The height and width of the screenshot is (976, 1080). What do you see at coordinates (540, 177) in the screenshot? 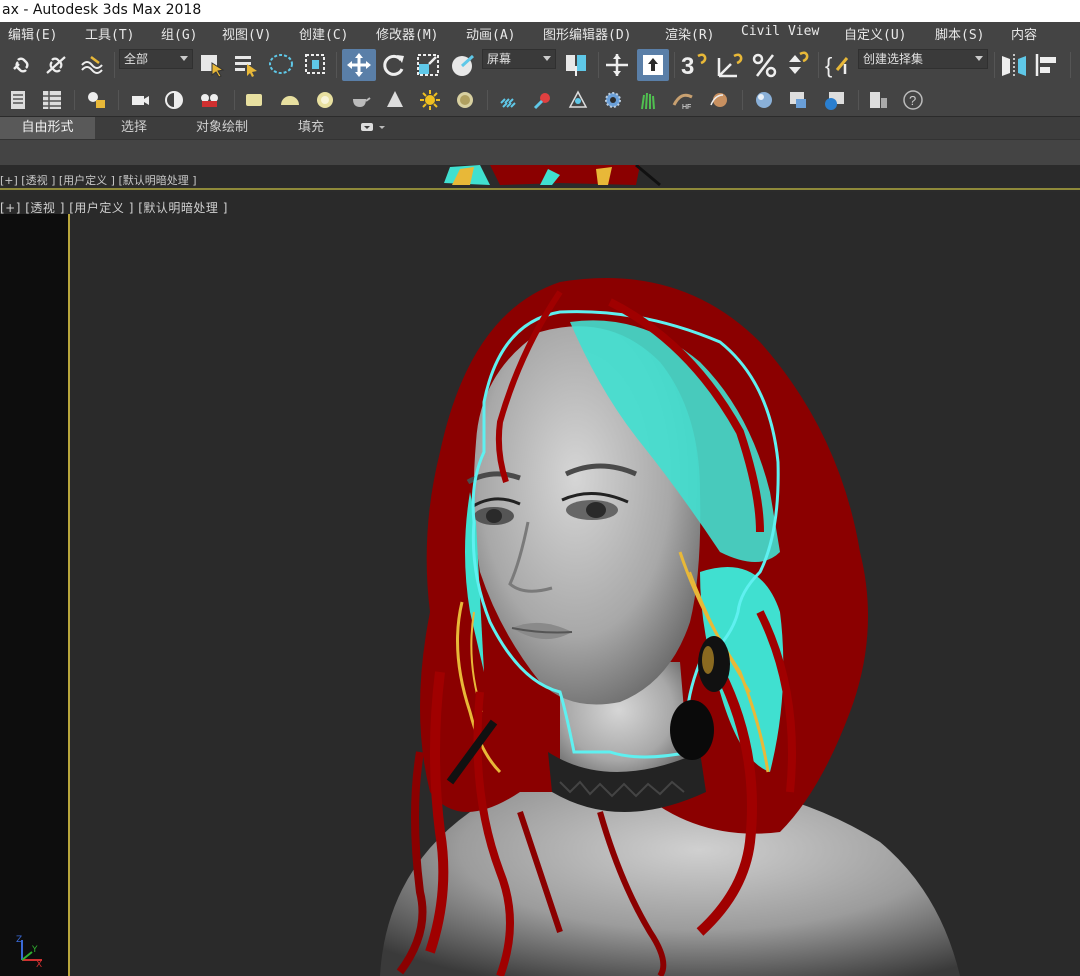
I see `top-viewport: [+] [透视 ] [用户定义 ] [默认明暗处理 ]` at bounding box center [540, 177].